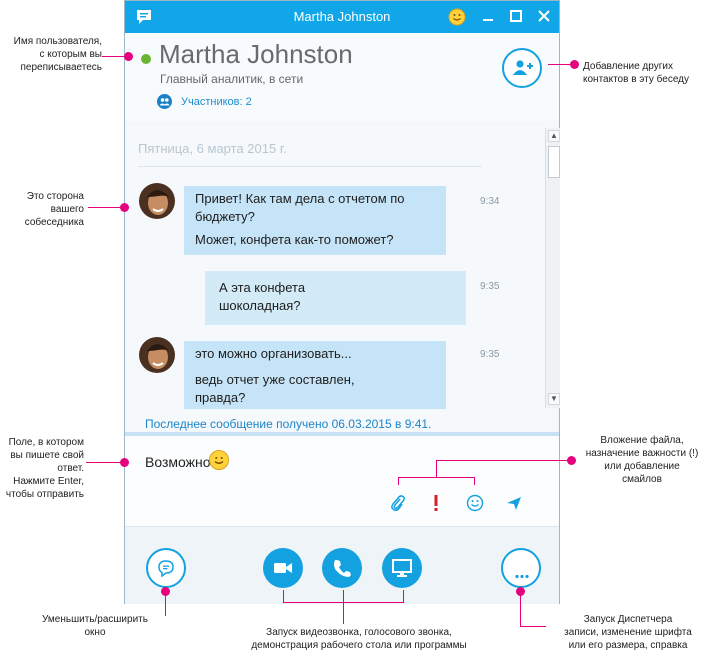 Image resolution: width=714 pixels, height=670 pixels. I want to click on phone-icon, so click(342, 570).